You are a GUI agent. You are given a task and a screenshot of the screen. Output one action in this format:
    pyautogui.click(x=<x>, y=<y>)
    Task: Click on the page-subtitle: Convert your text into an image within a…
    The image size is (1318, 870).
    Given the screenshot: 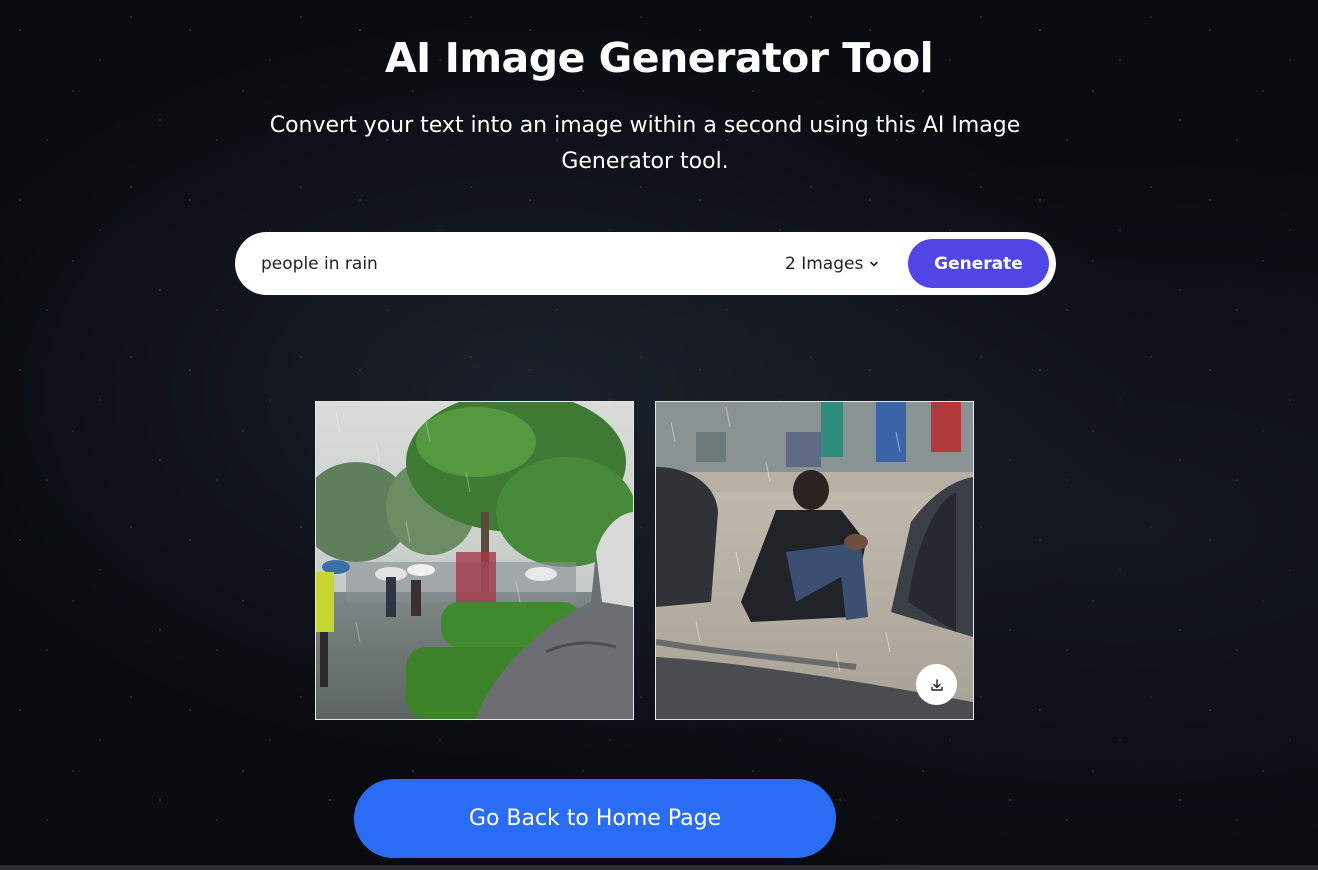 What is the action you would take?
    pyautogui.click(x=645, y=143)
    